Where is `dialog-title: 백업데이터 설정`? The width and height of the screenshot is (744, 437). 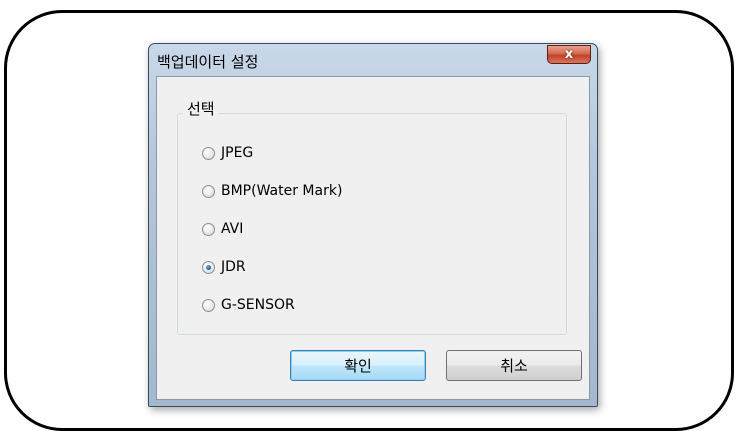
dialog-title: 백업데이터 설정 is located at coordinates (208, 62).